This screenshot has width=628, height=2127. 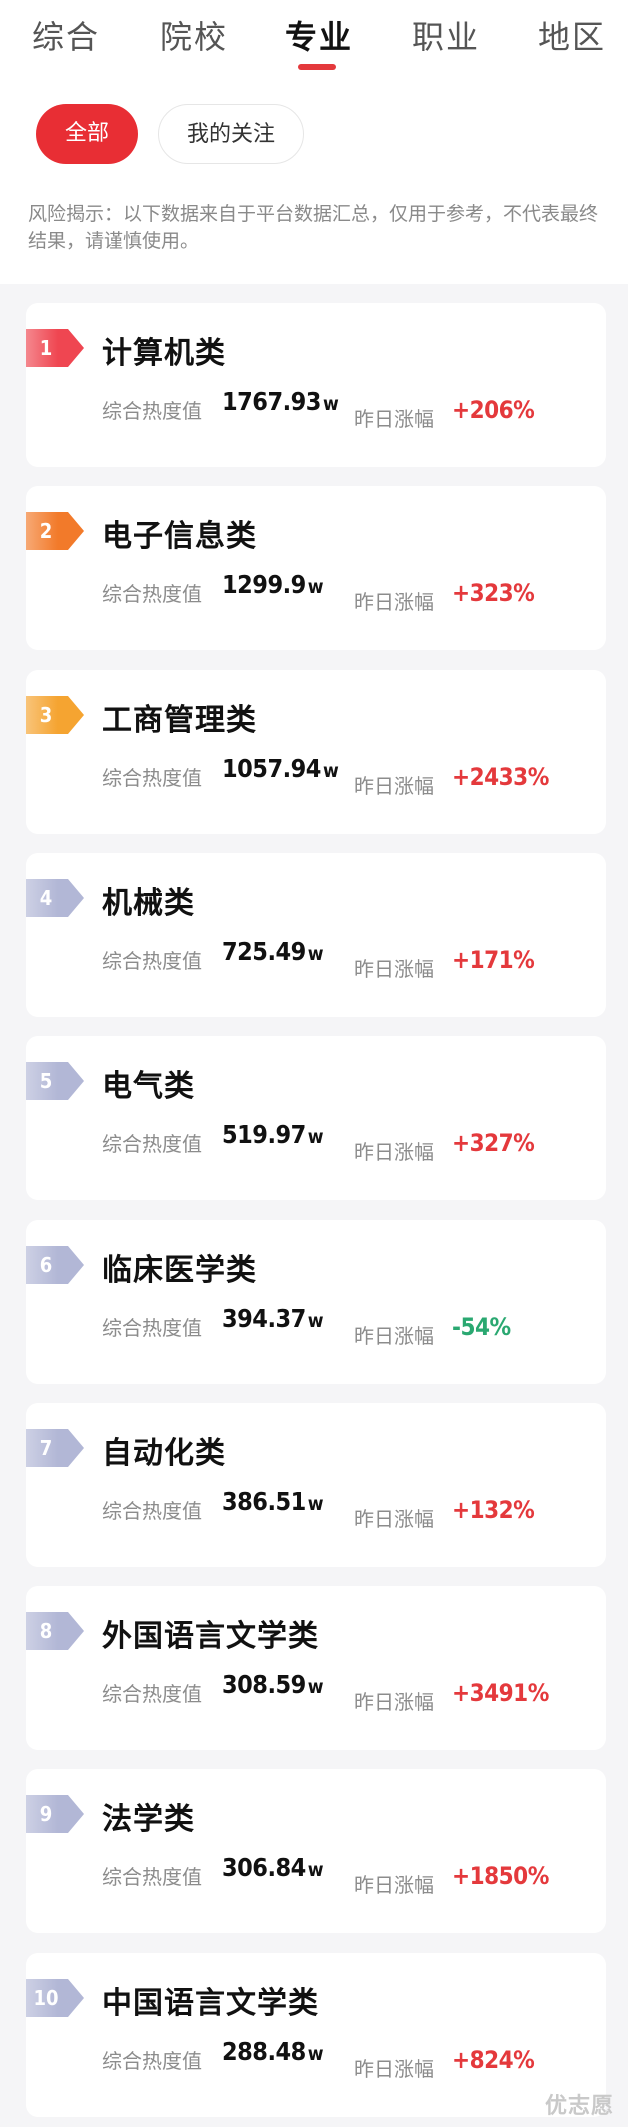 What do you see at coordinates (481, 1327) in the screenshot?
I see `change-value: -54%` at bounding box center [481, 1327].